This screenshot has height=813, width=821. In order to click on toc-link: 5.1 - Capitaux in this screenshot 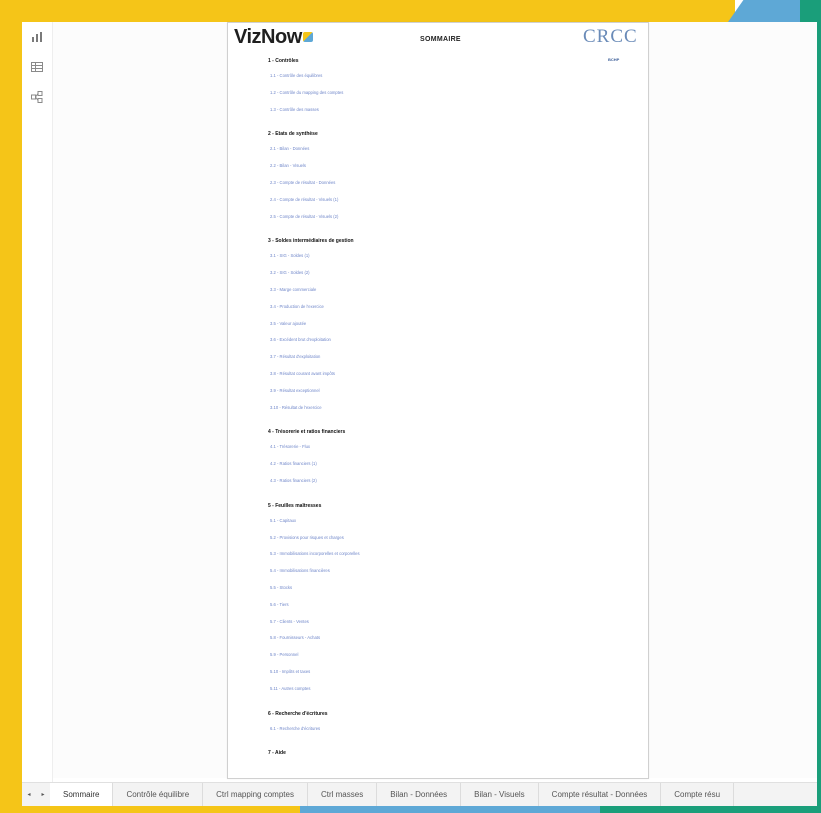, I will do `click(448, 521)`.